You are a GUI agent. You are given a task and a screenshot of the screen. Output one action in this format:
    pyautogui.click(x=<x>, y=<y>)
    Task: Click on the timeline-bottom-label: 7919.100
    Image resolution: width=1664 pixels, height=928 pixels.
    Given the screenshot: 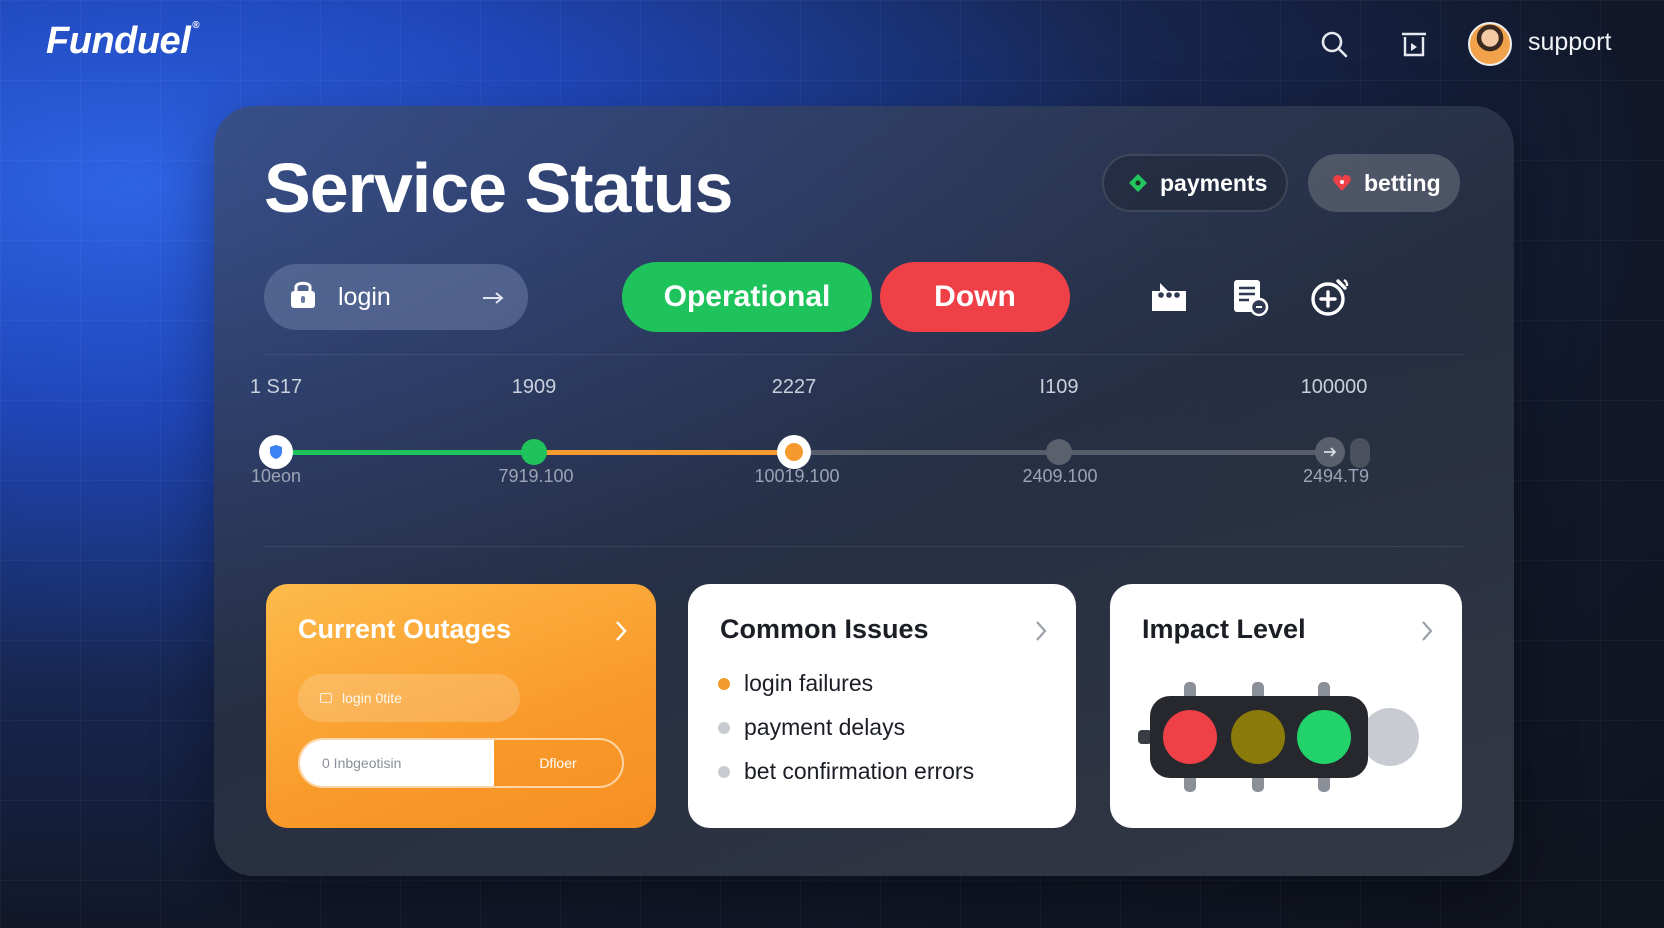 What is the action you would take?
    pyautogui.click(x=536, y=476)
    